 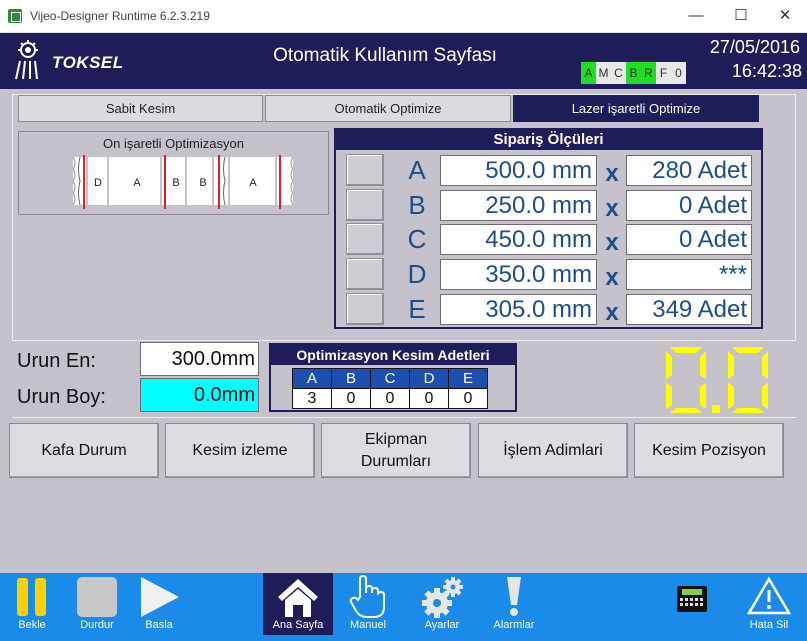 I want to click on quantity-field-a: 280 Adet, so click(x=689, y=170).